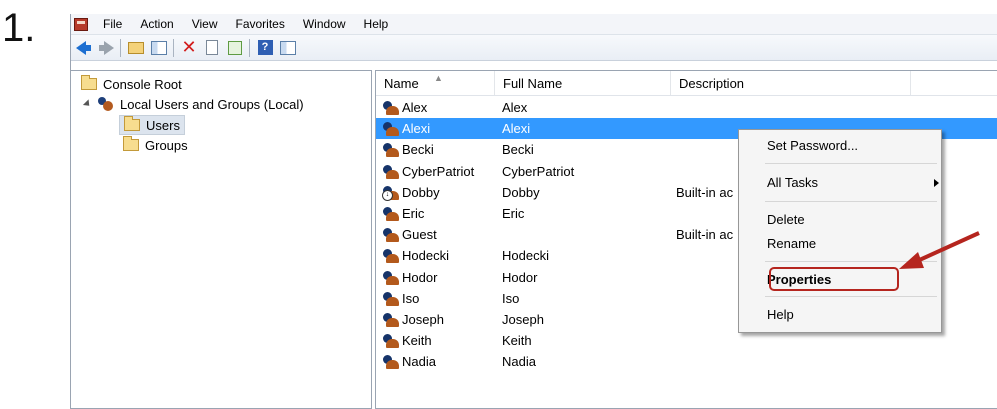 The height and width of the screenshot is (409, 997). Describe the element at coordinates (947, 247) in the screenshot. I see `annotation-arrow-shaft` at that location.